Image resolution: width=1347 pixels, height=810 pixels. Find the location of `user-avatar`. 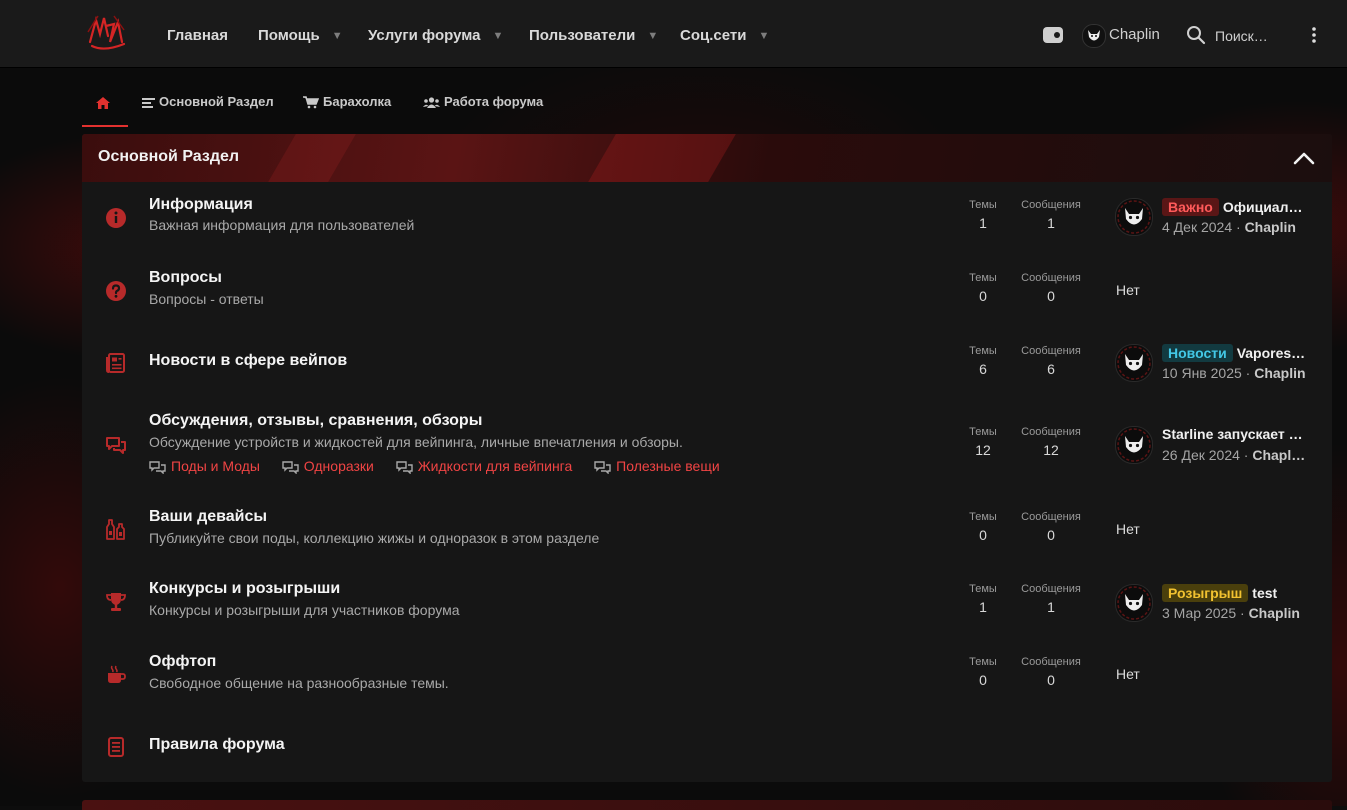

user-avatar is located at coordinates (1094, 36).